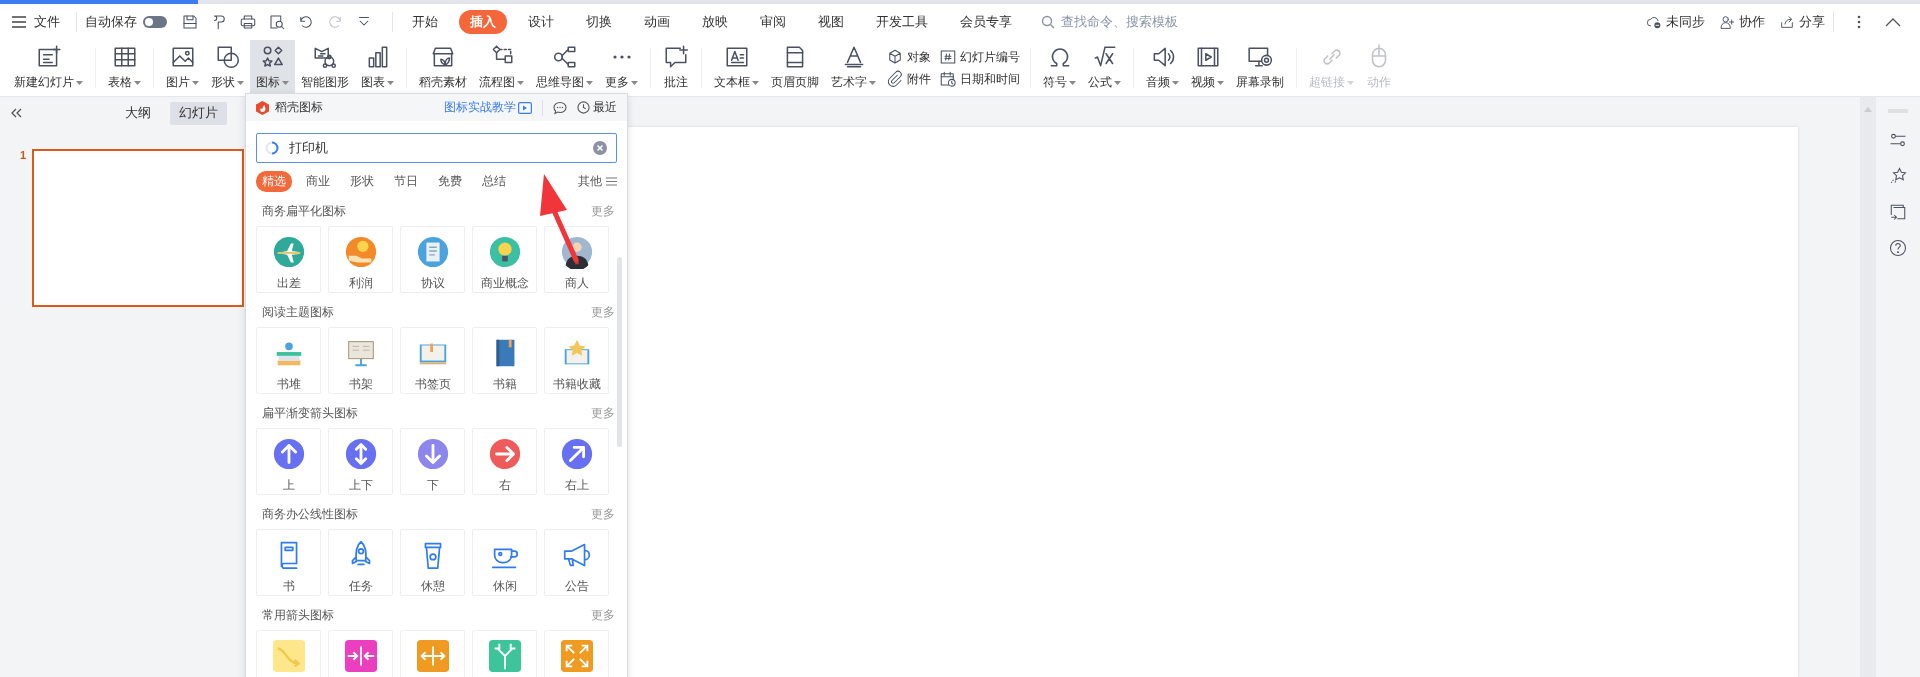  Describe the element at coordinates (432, 461) in the screenshot. I see `icon-tile: 下` at that location.